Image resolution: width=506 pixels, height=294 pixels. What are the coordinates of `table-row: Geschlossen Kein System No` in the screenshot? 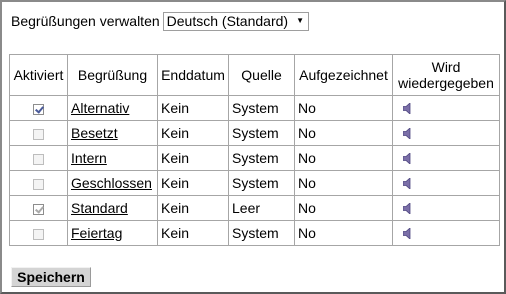 It's located at (254, 183).